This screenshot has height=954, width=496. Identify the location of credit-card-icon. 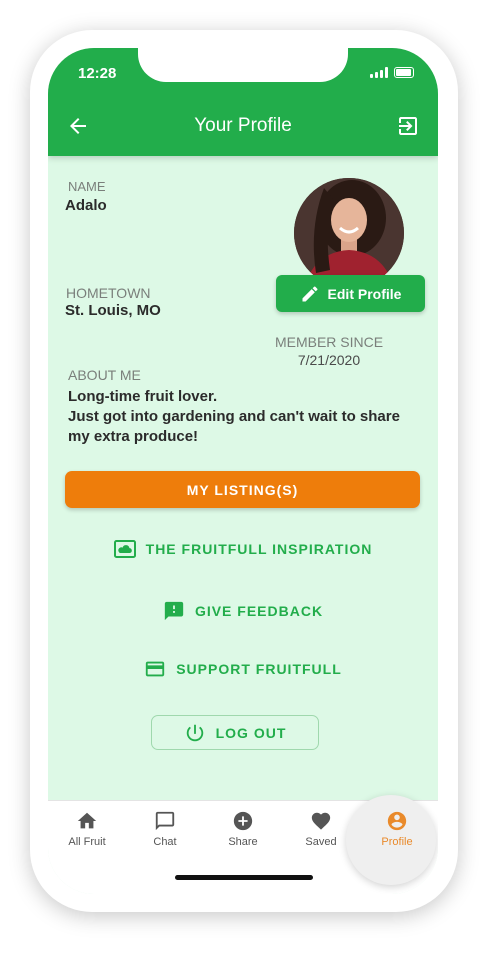
(155, 669).